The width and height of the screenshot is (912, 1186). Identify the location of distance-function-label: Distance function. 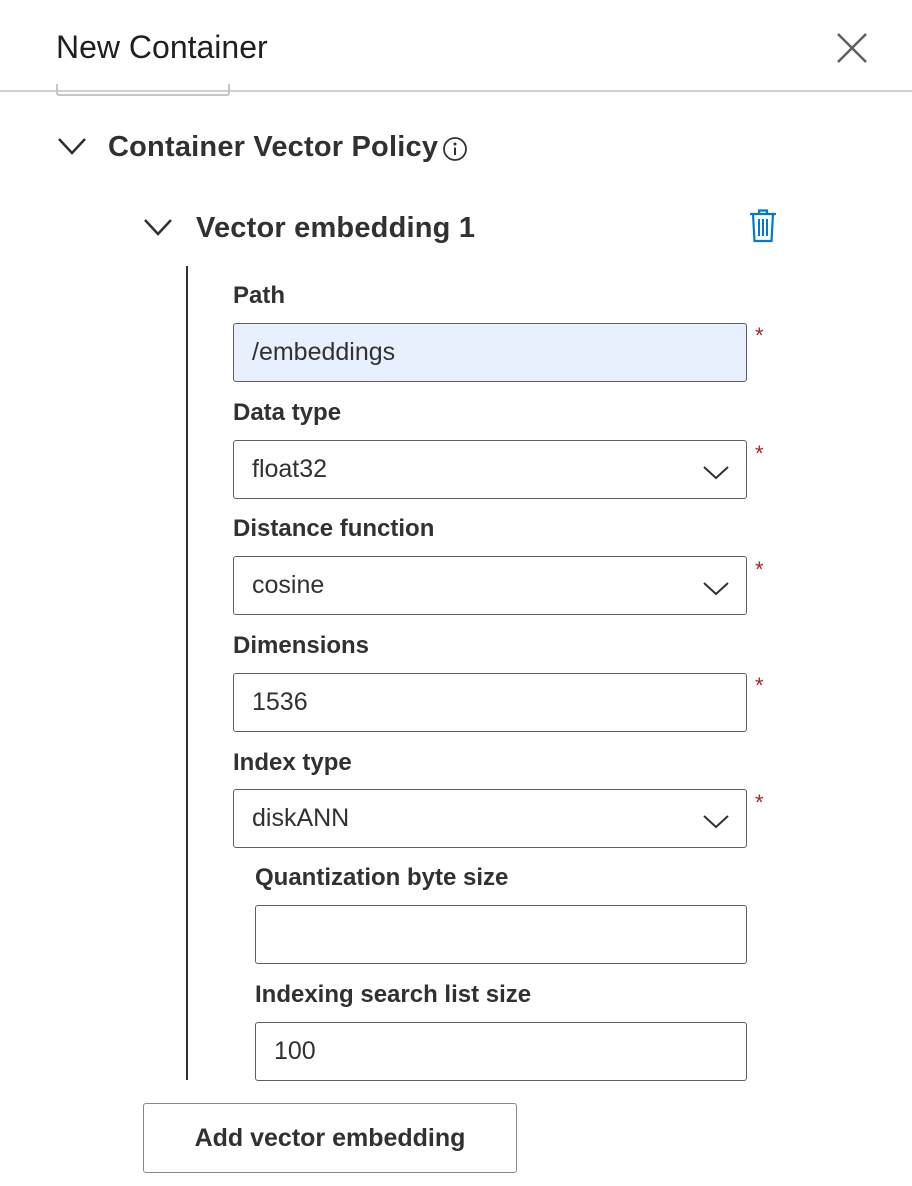
(334, 528).